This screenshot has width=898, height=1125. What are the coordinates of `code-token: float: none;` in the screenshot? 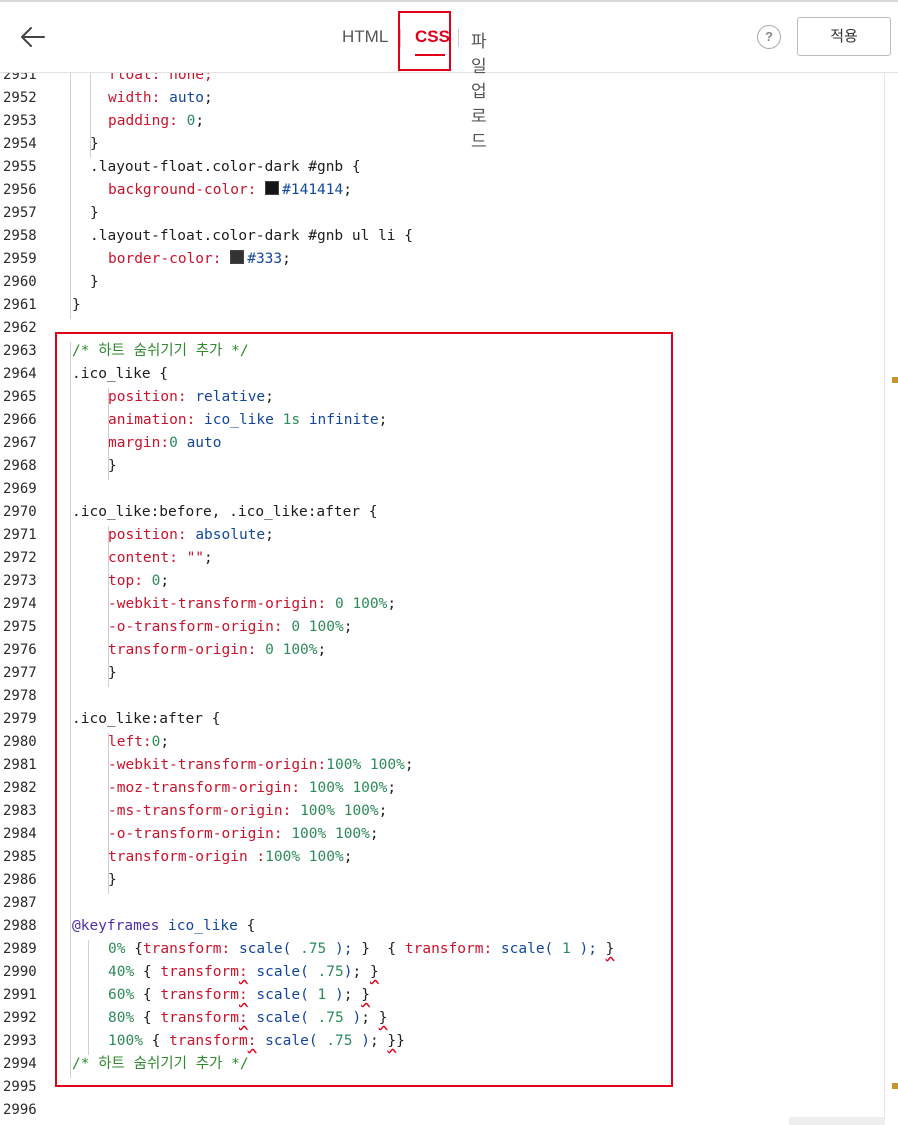 It's located at (160, 78).